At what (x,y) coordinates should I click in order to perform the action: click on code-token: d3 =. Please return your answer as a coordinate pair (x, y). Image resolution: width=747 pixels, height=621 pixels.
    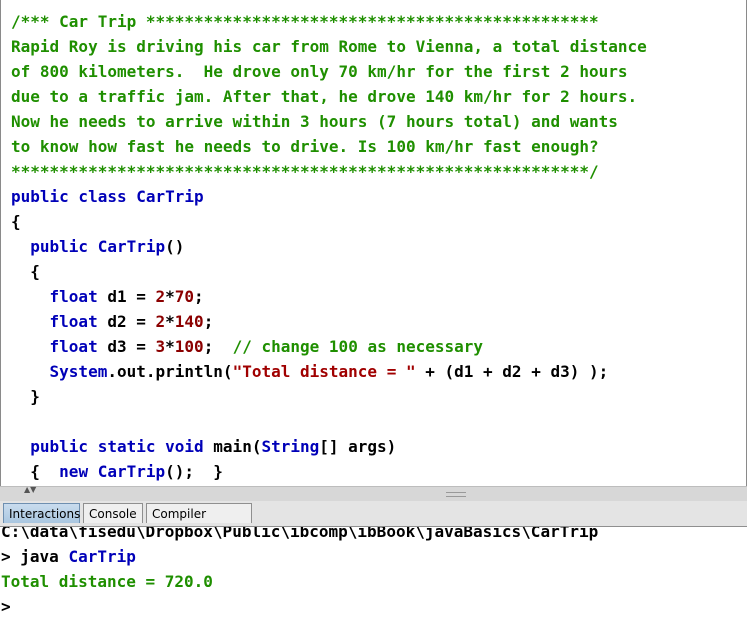
    Looking at the image, I should click on (126, 346).